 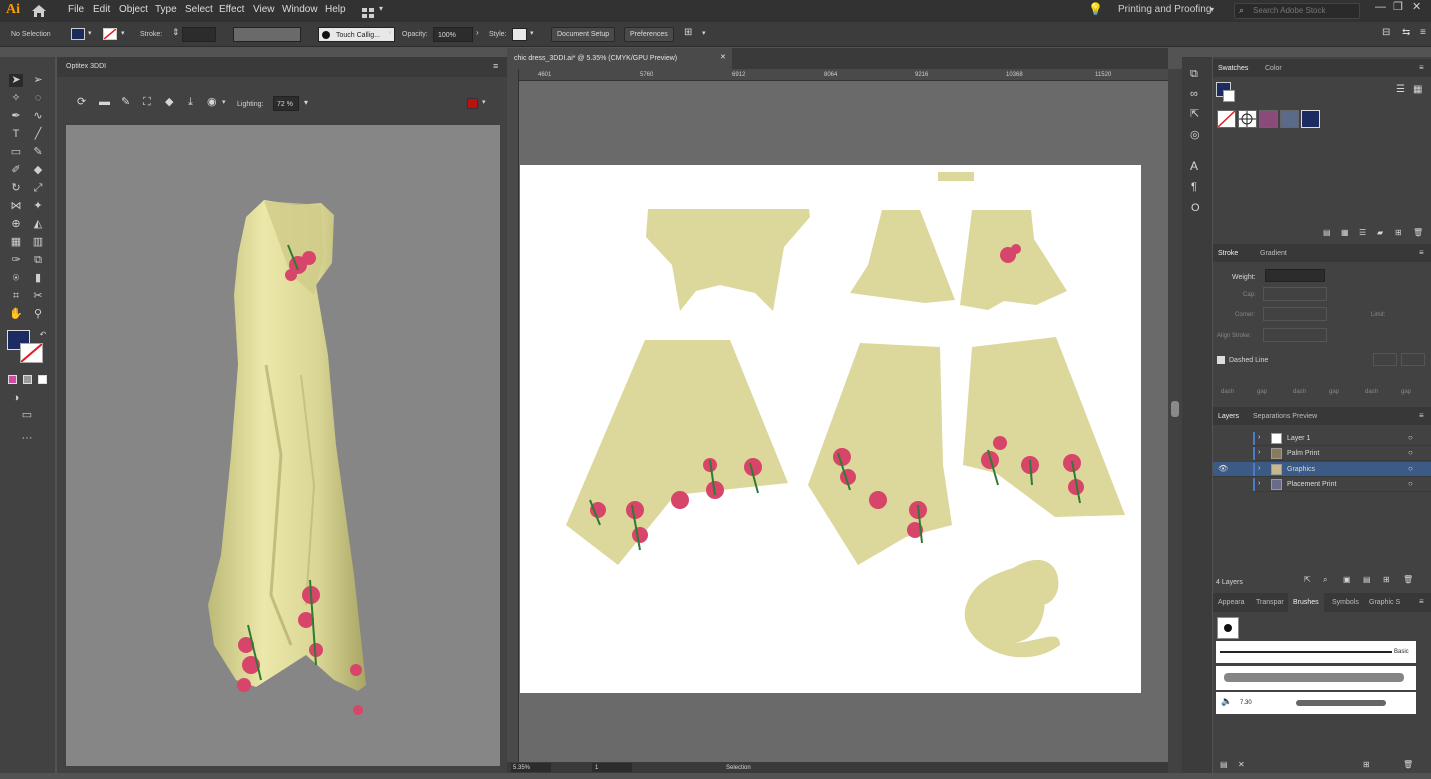 I want to click on zoom-tool-icon: ⚲, so click(x=38, y=314).